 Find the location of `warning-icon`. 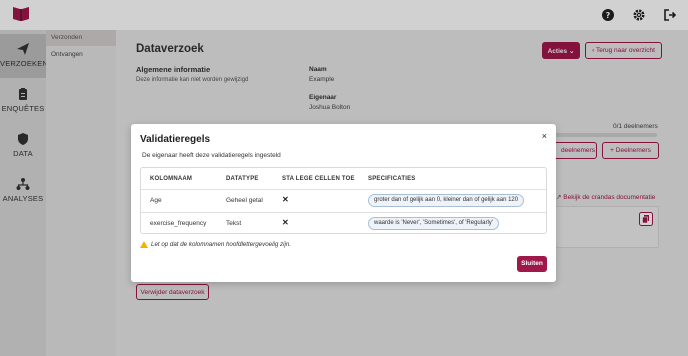

warning-icon is located at coordinates (144, 244).